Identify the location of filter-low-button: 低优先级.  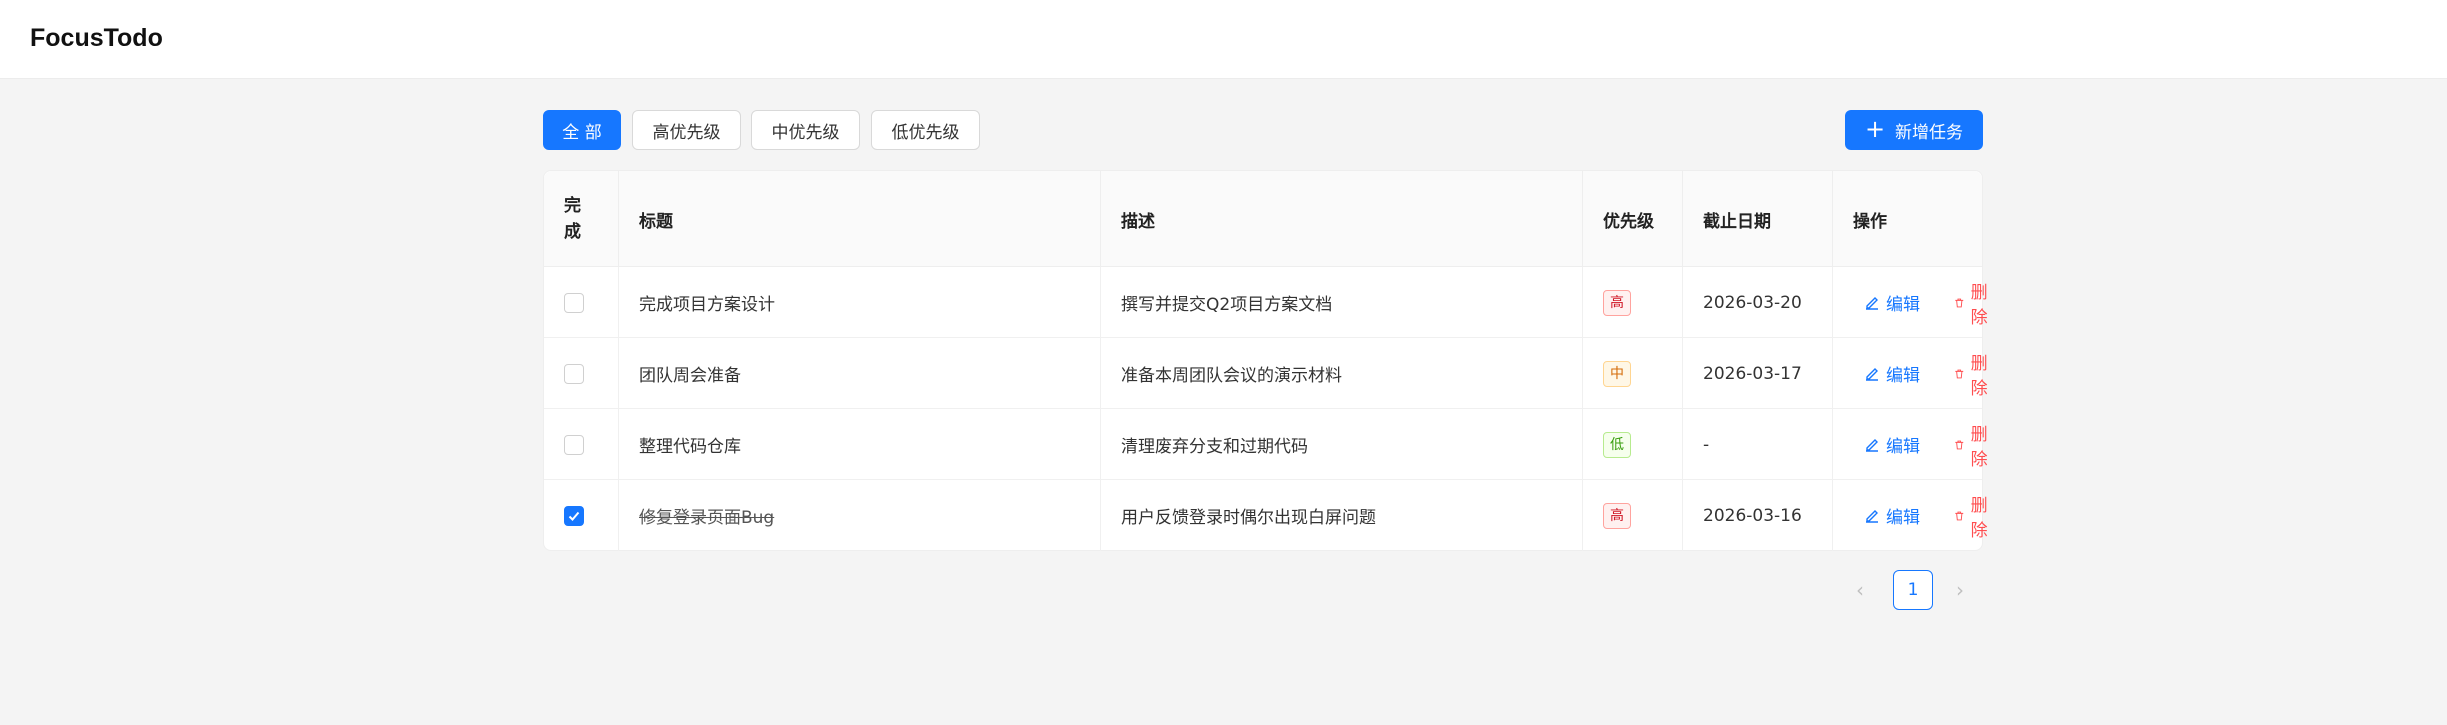
(925, 130).